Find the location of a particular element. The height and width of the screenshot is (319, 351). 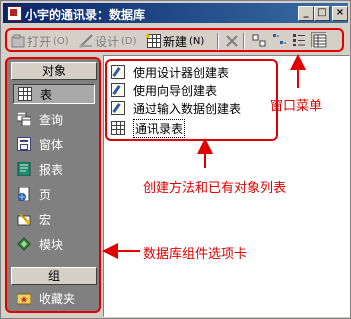

close-button: × is located at coordinates (340, 13).